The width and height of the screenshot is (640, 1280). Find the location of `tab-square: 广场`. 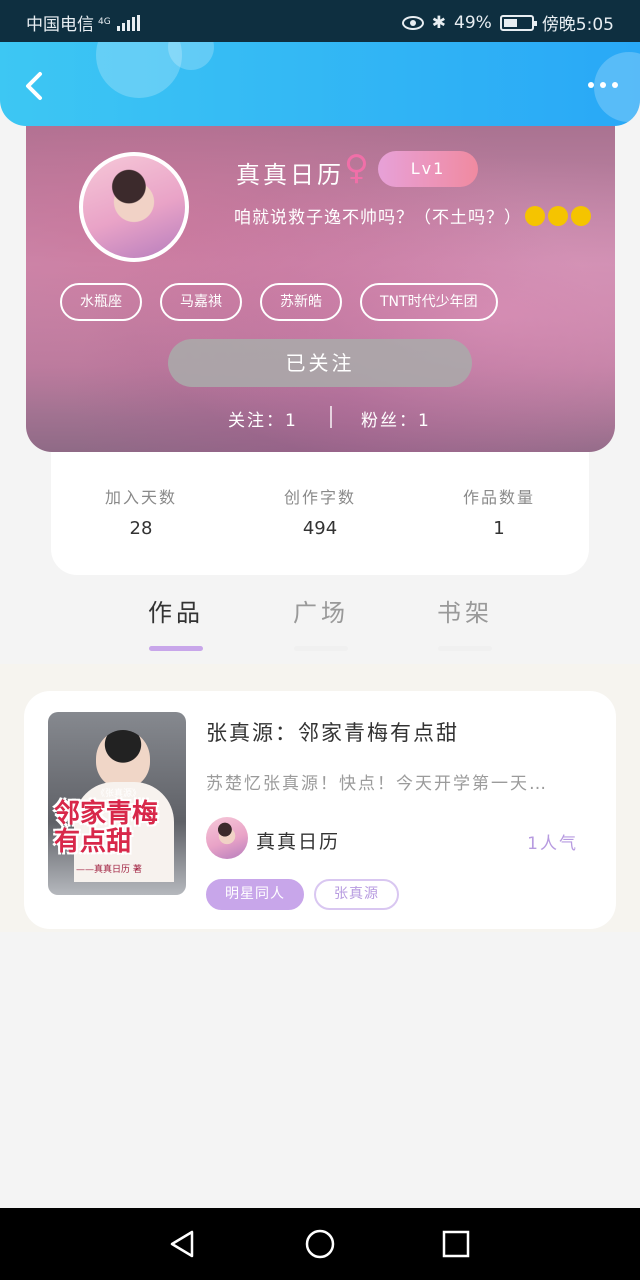

tab-square: 广场 is located at coordinates (321, 622).